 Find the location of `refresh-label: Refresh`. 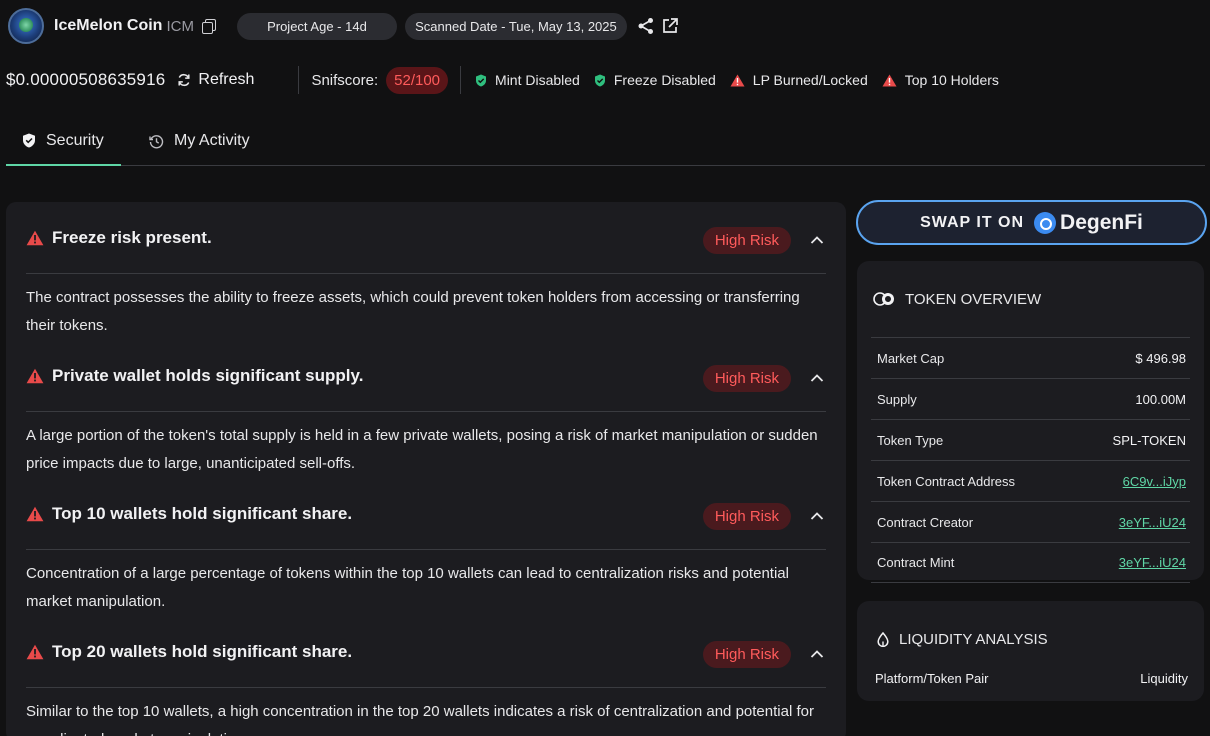

refresh-label: Refresh is located at coordinates (226, 79).